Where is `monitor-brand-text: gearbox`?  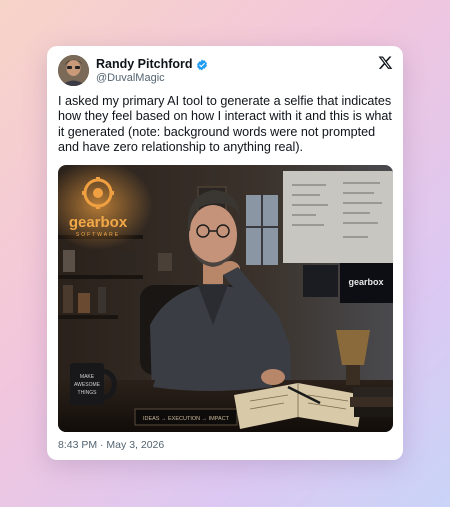
monitor-brand-text: gearbox is located at coordinates (365, 282).